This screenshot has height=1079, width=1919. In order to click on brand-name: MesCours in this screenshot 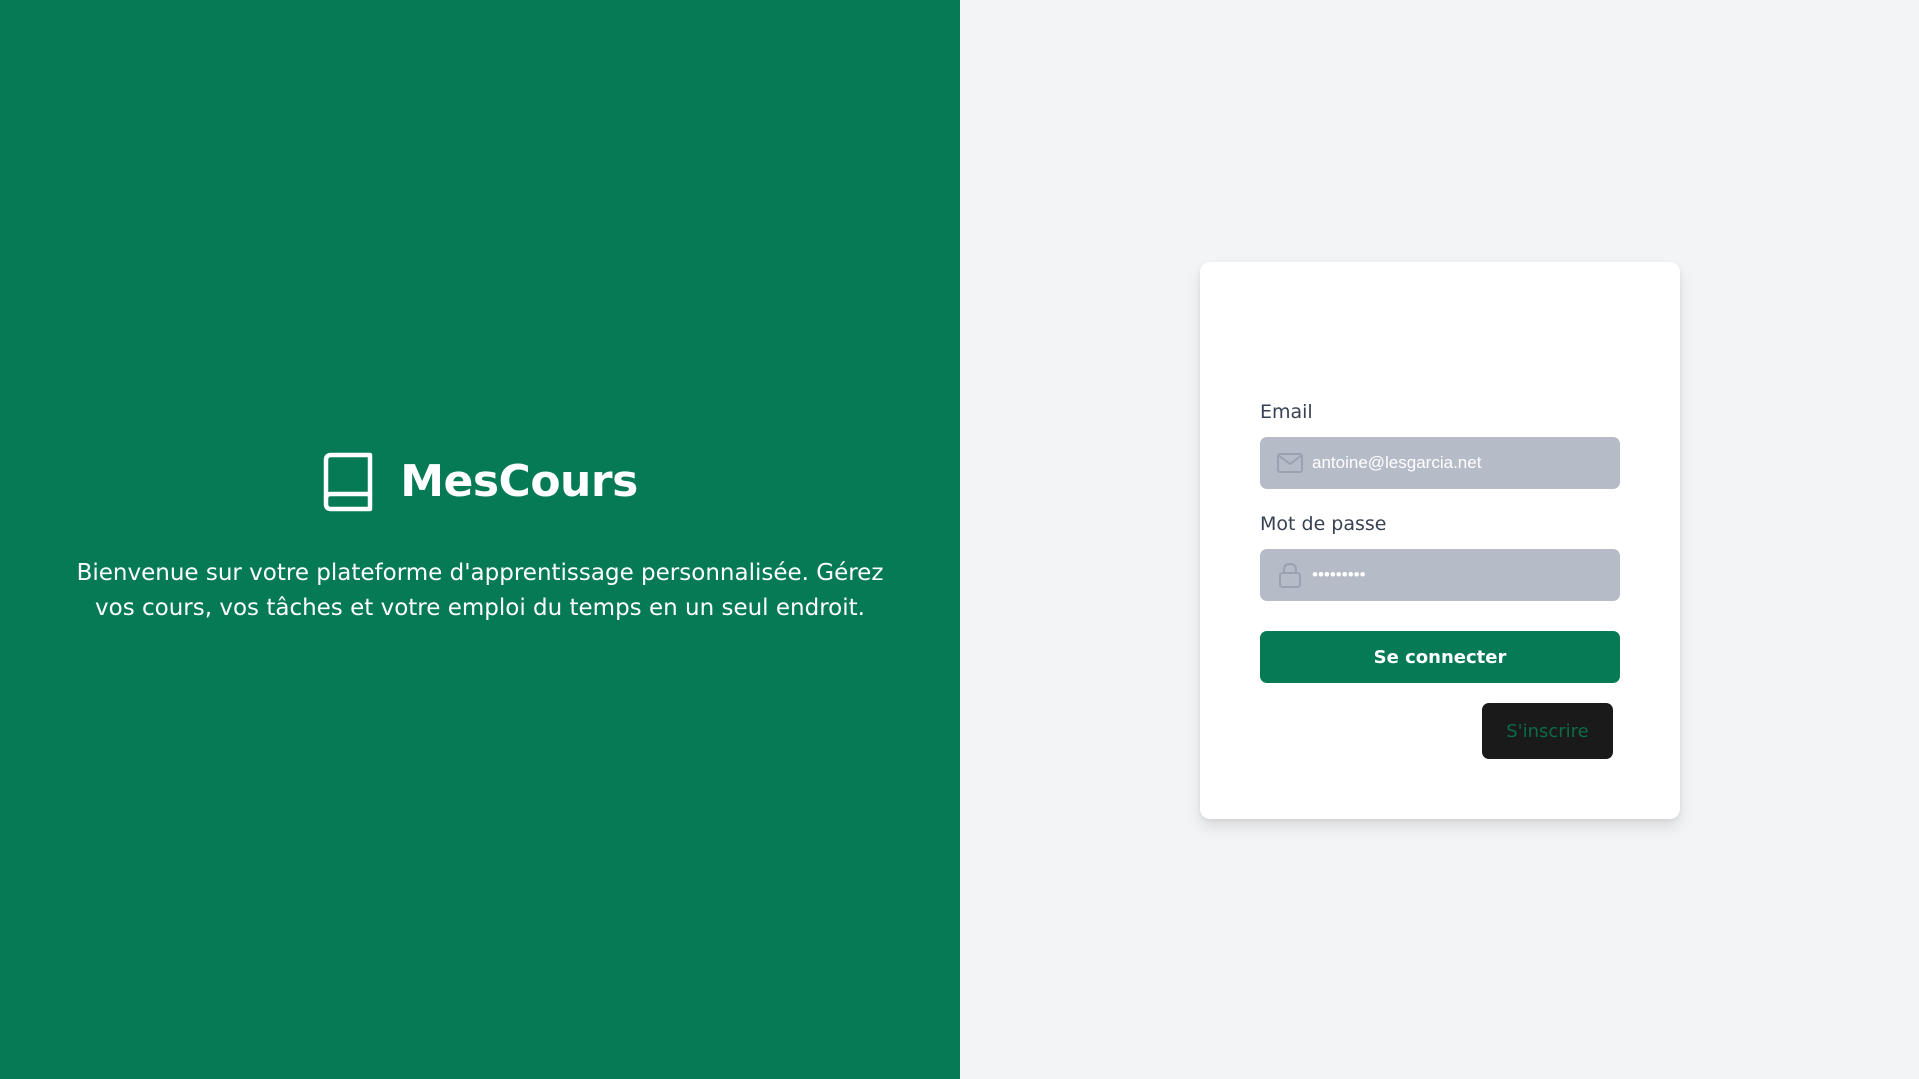, I will do `click(519, 481)`.